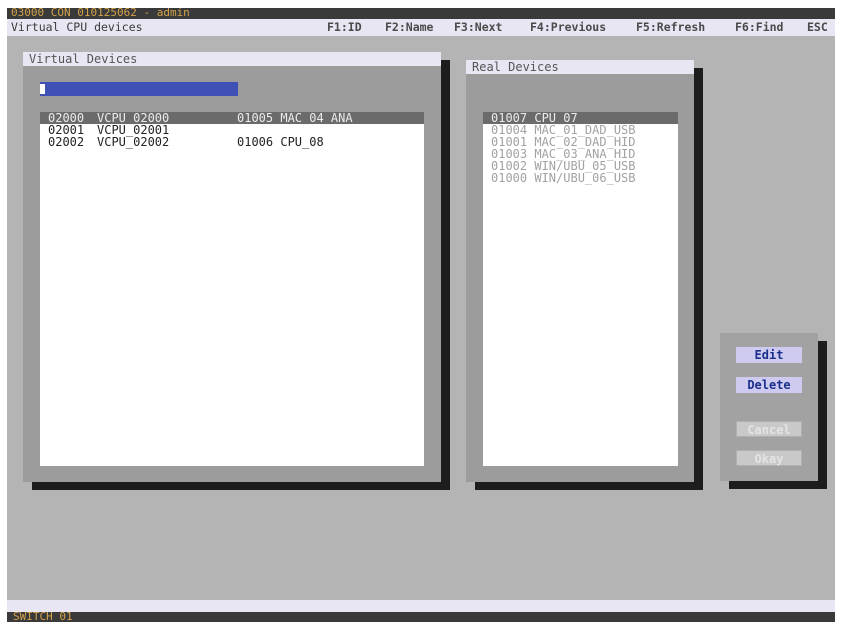 Image resolution: width=843 pixels, height=626 pixels. Describe the element at coordinates (769, 355) in the screenshot. I see `edit-button: Edit` at that location.